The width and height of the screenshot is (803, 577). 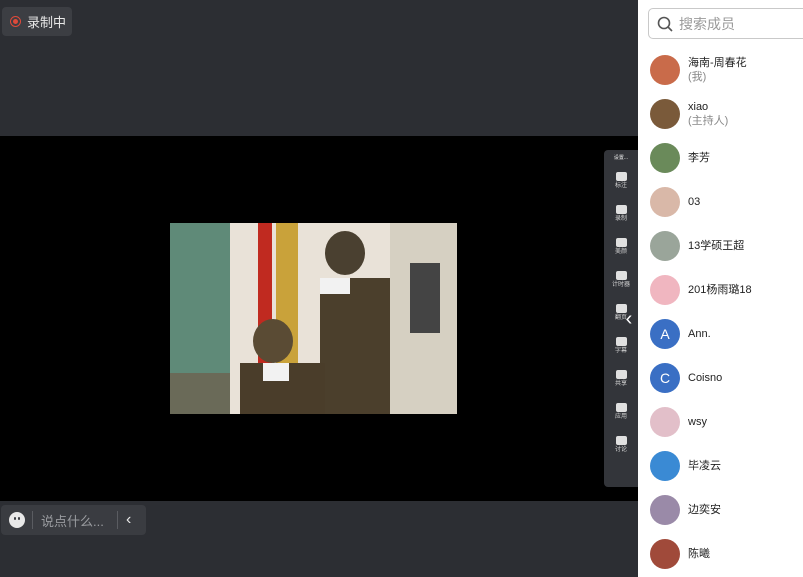 What do you see at coordinates (697, 77) in the screenshot?
I see `member-role: (我)` at bounding box center [697, 77].